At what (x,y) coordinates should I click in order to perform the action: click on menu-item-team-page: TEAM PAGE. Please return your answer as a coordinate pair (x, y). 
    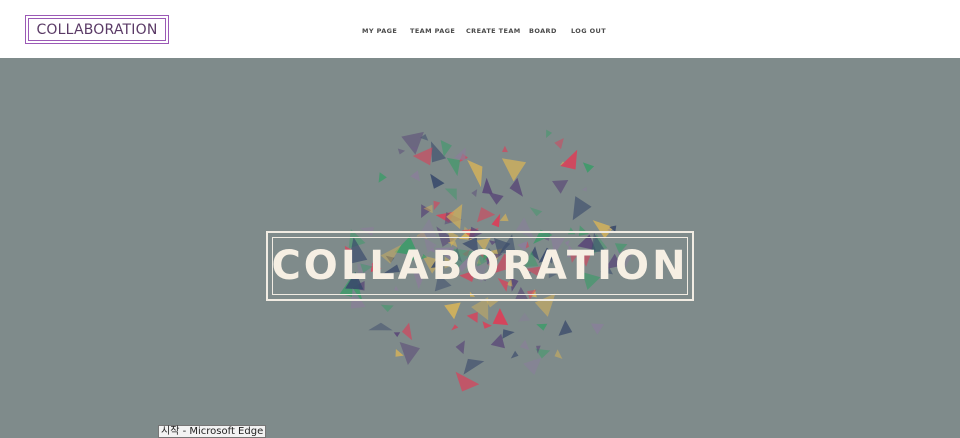
    Looking at the image, I should click on (432, 31).